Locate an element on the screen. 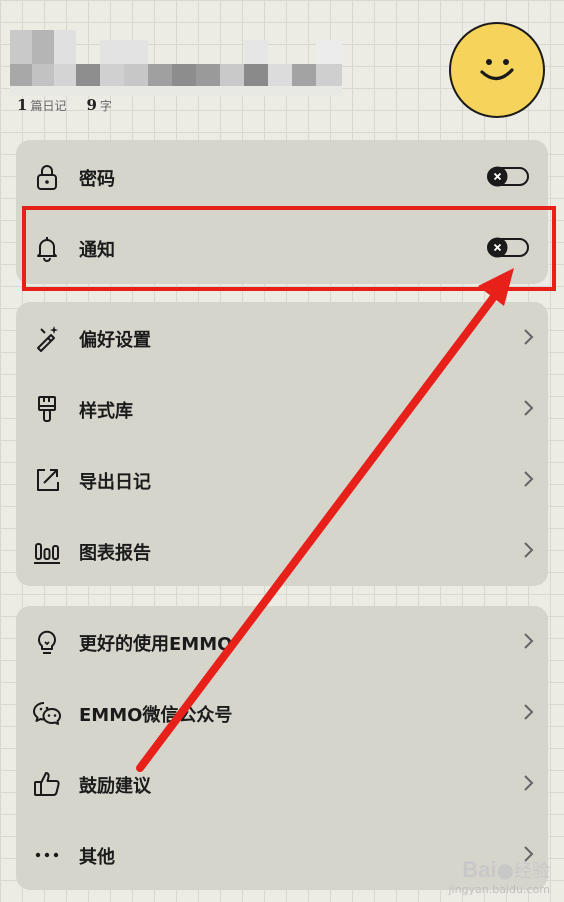  notification-row: 通知 is located at coordinates (282, 247).